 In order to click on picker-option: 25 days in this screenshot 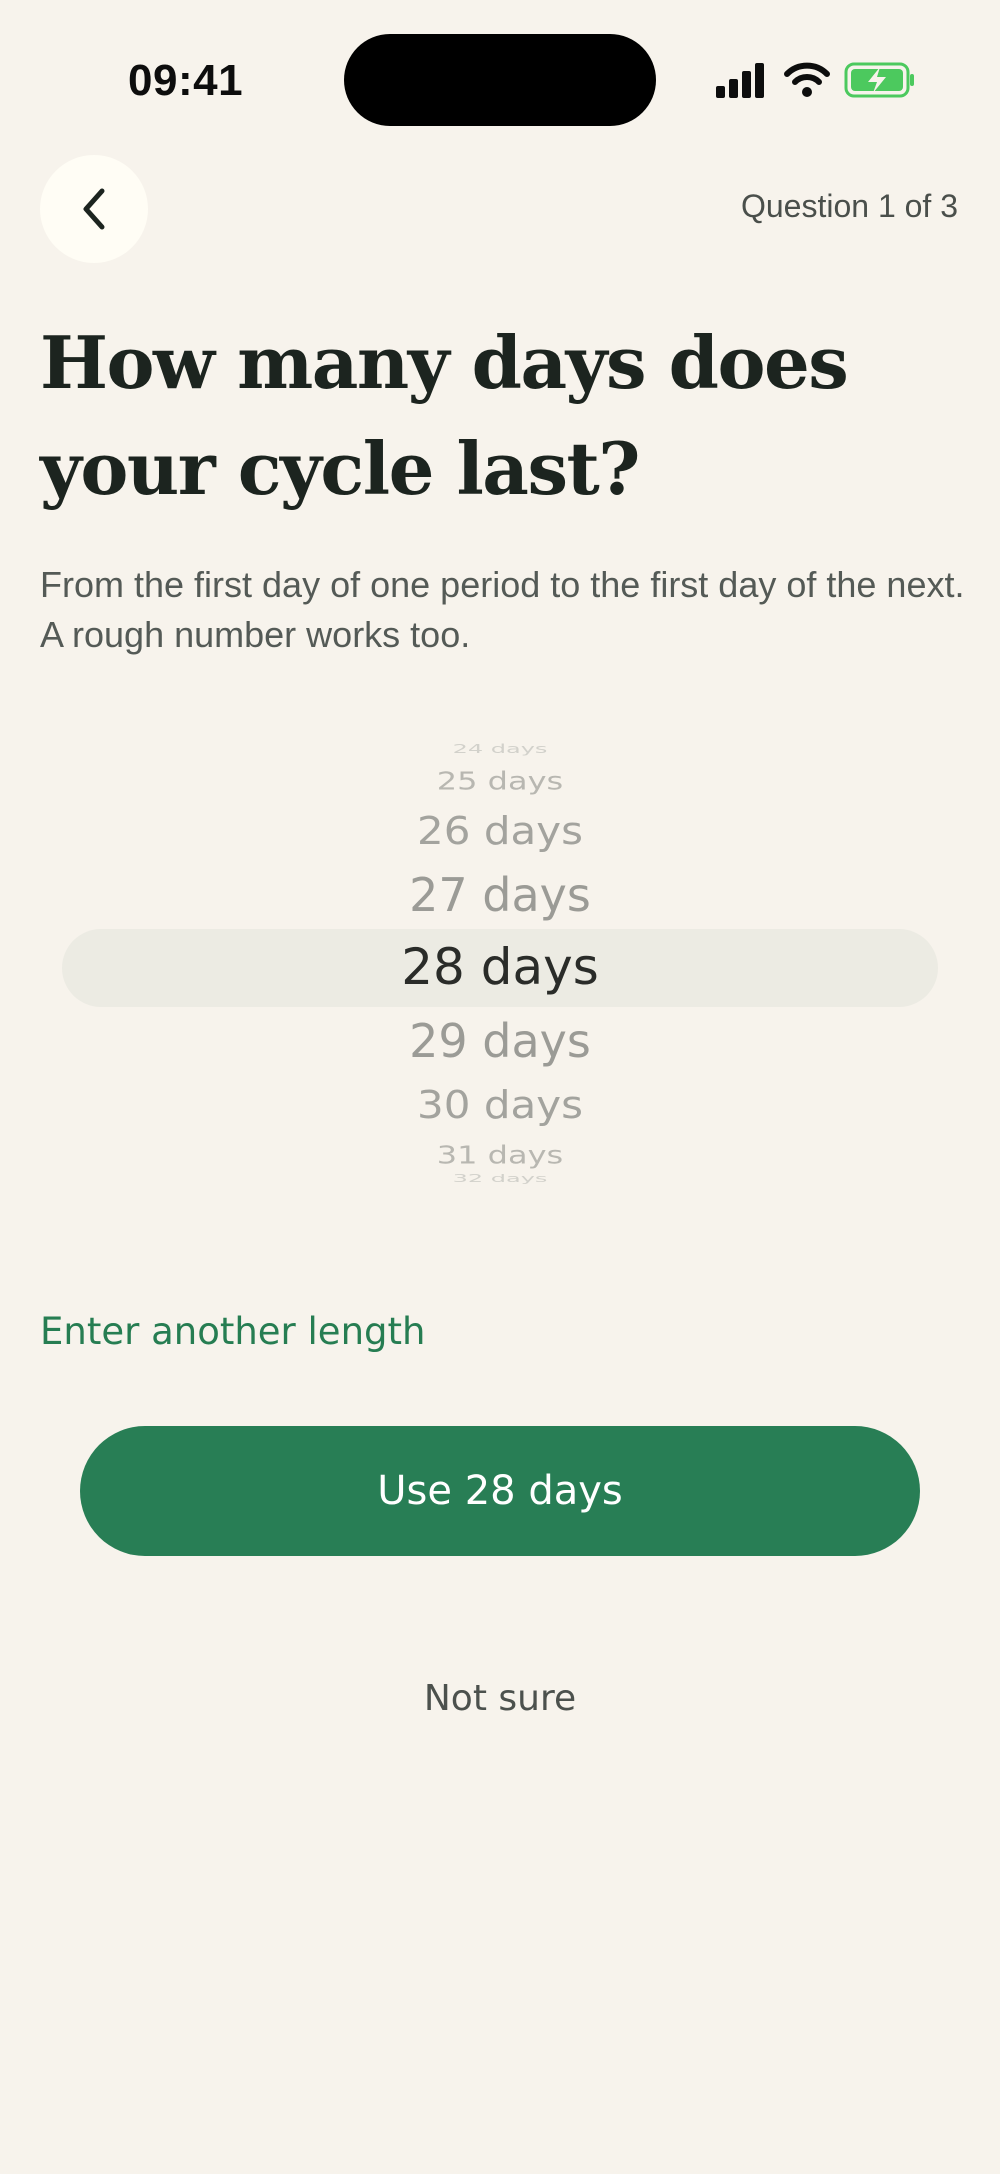, I will do `click(500, 781)`.